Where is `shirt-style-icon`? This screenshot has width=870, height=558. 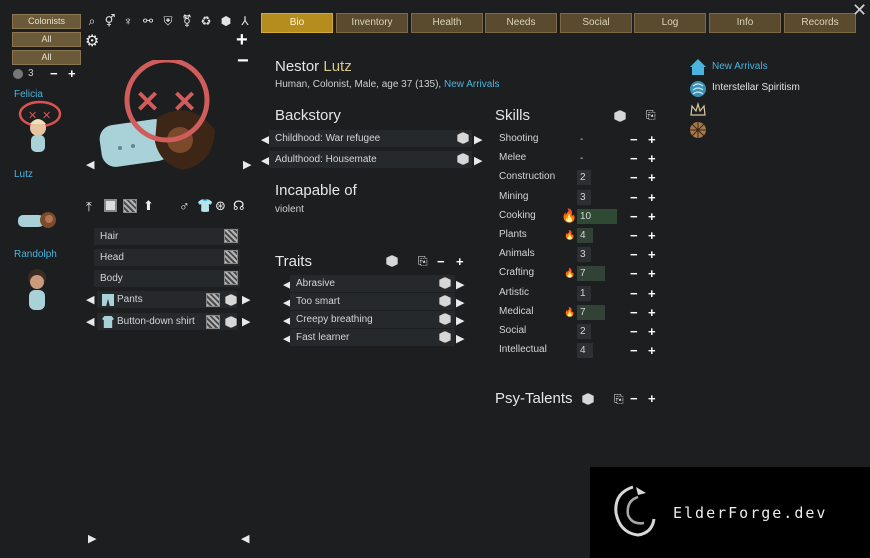
shirt-style-icon is located at coordinates (213, 322).